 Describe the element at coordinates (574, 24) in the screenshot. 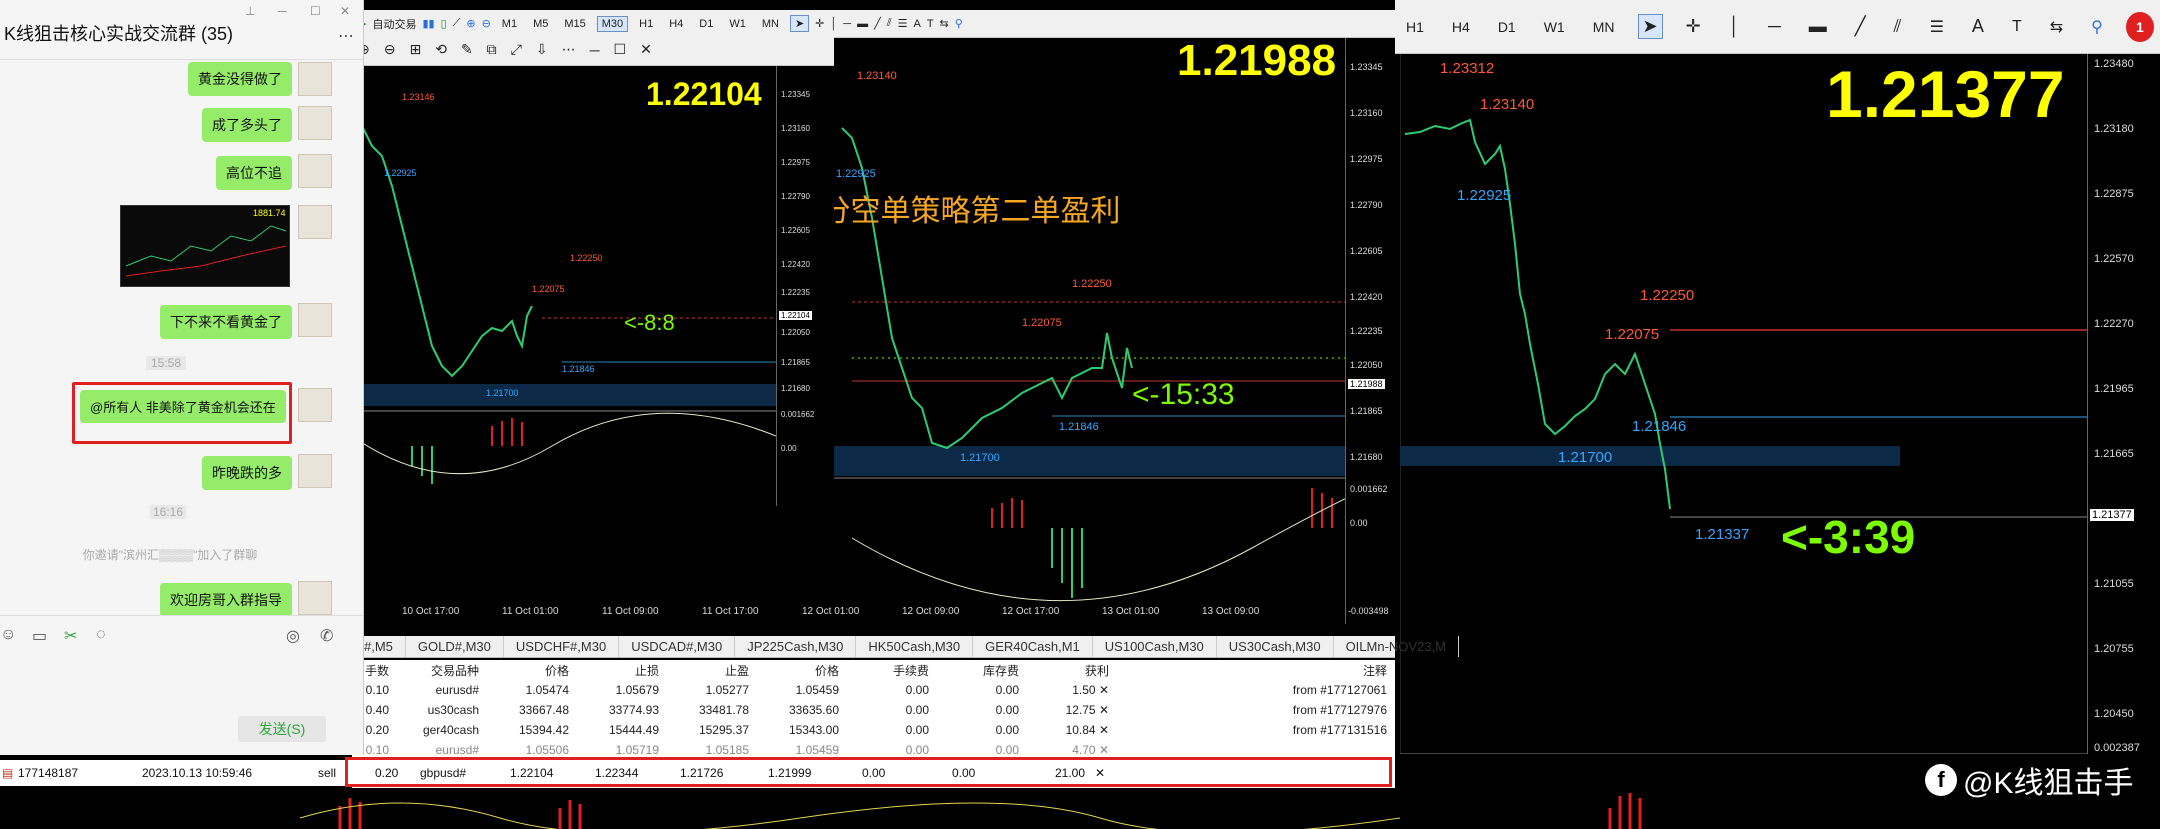

I see `tf-m15: M15` at that location.